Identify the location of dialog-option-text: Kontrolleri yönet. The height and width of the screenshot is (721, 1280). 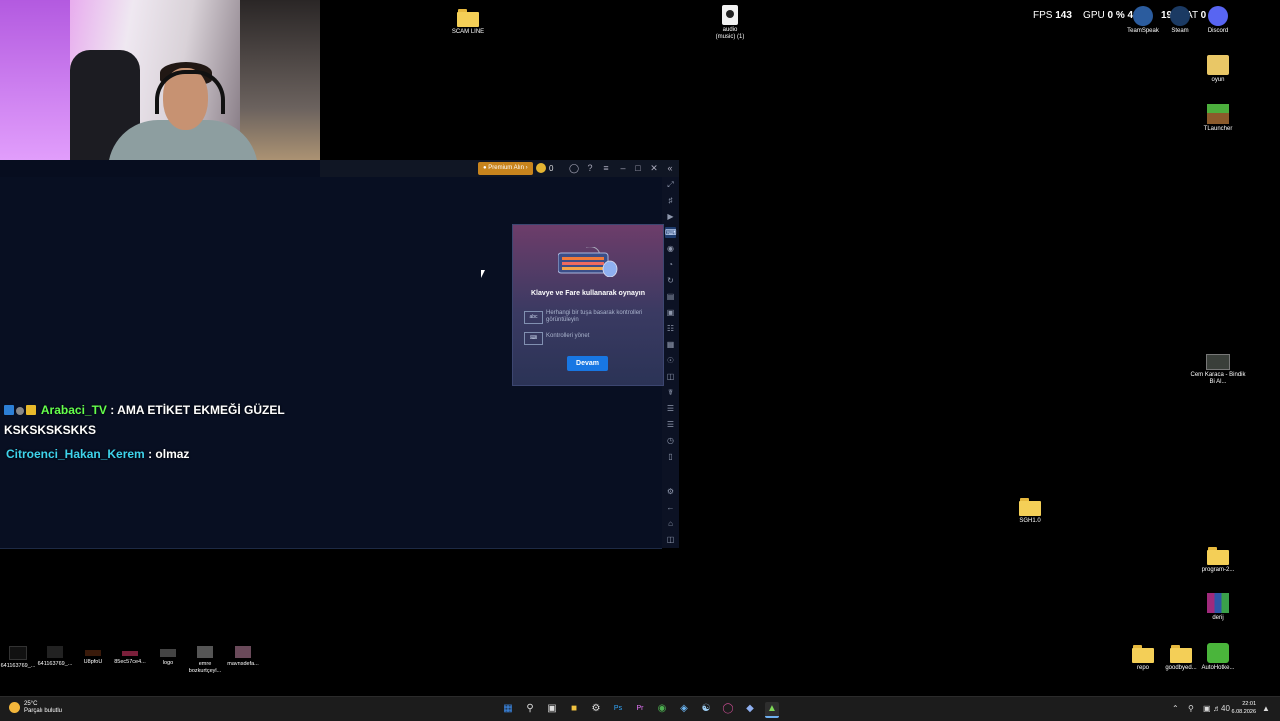
(568, 336).